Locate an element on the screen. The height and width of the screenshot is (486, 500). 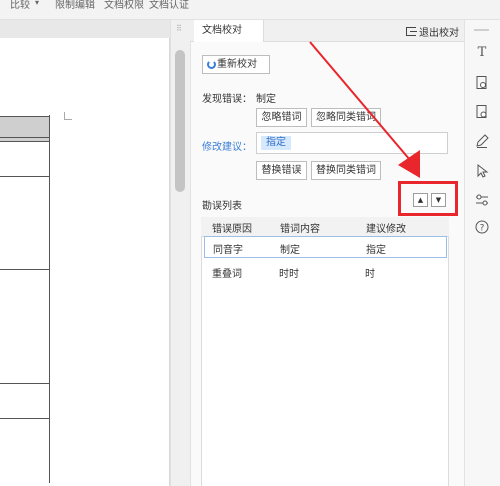
ribbon-item-compare: 比较 is located at coordinates (20, 5).